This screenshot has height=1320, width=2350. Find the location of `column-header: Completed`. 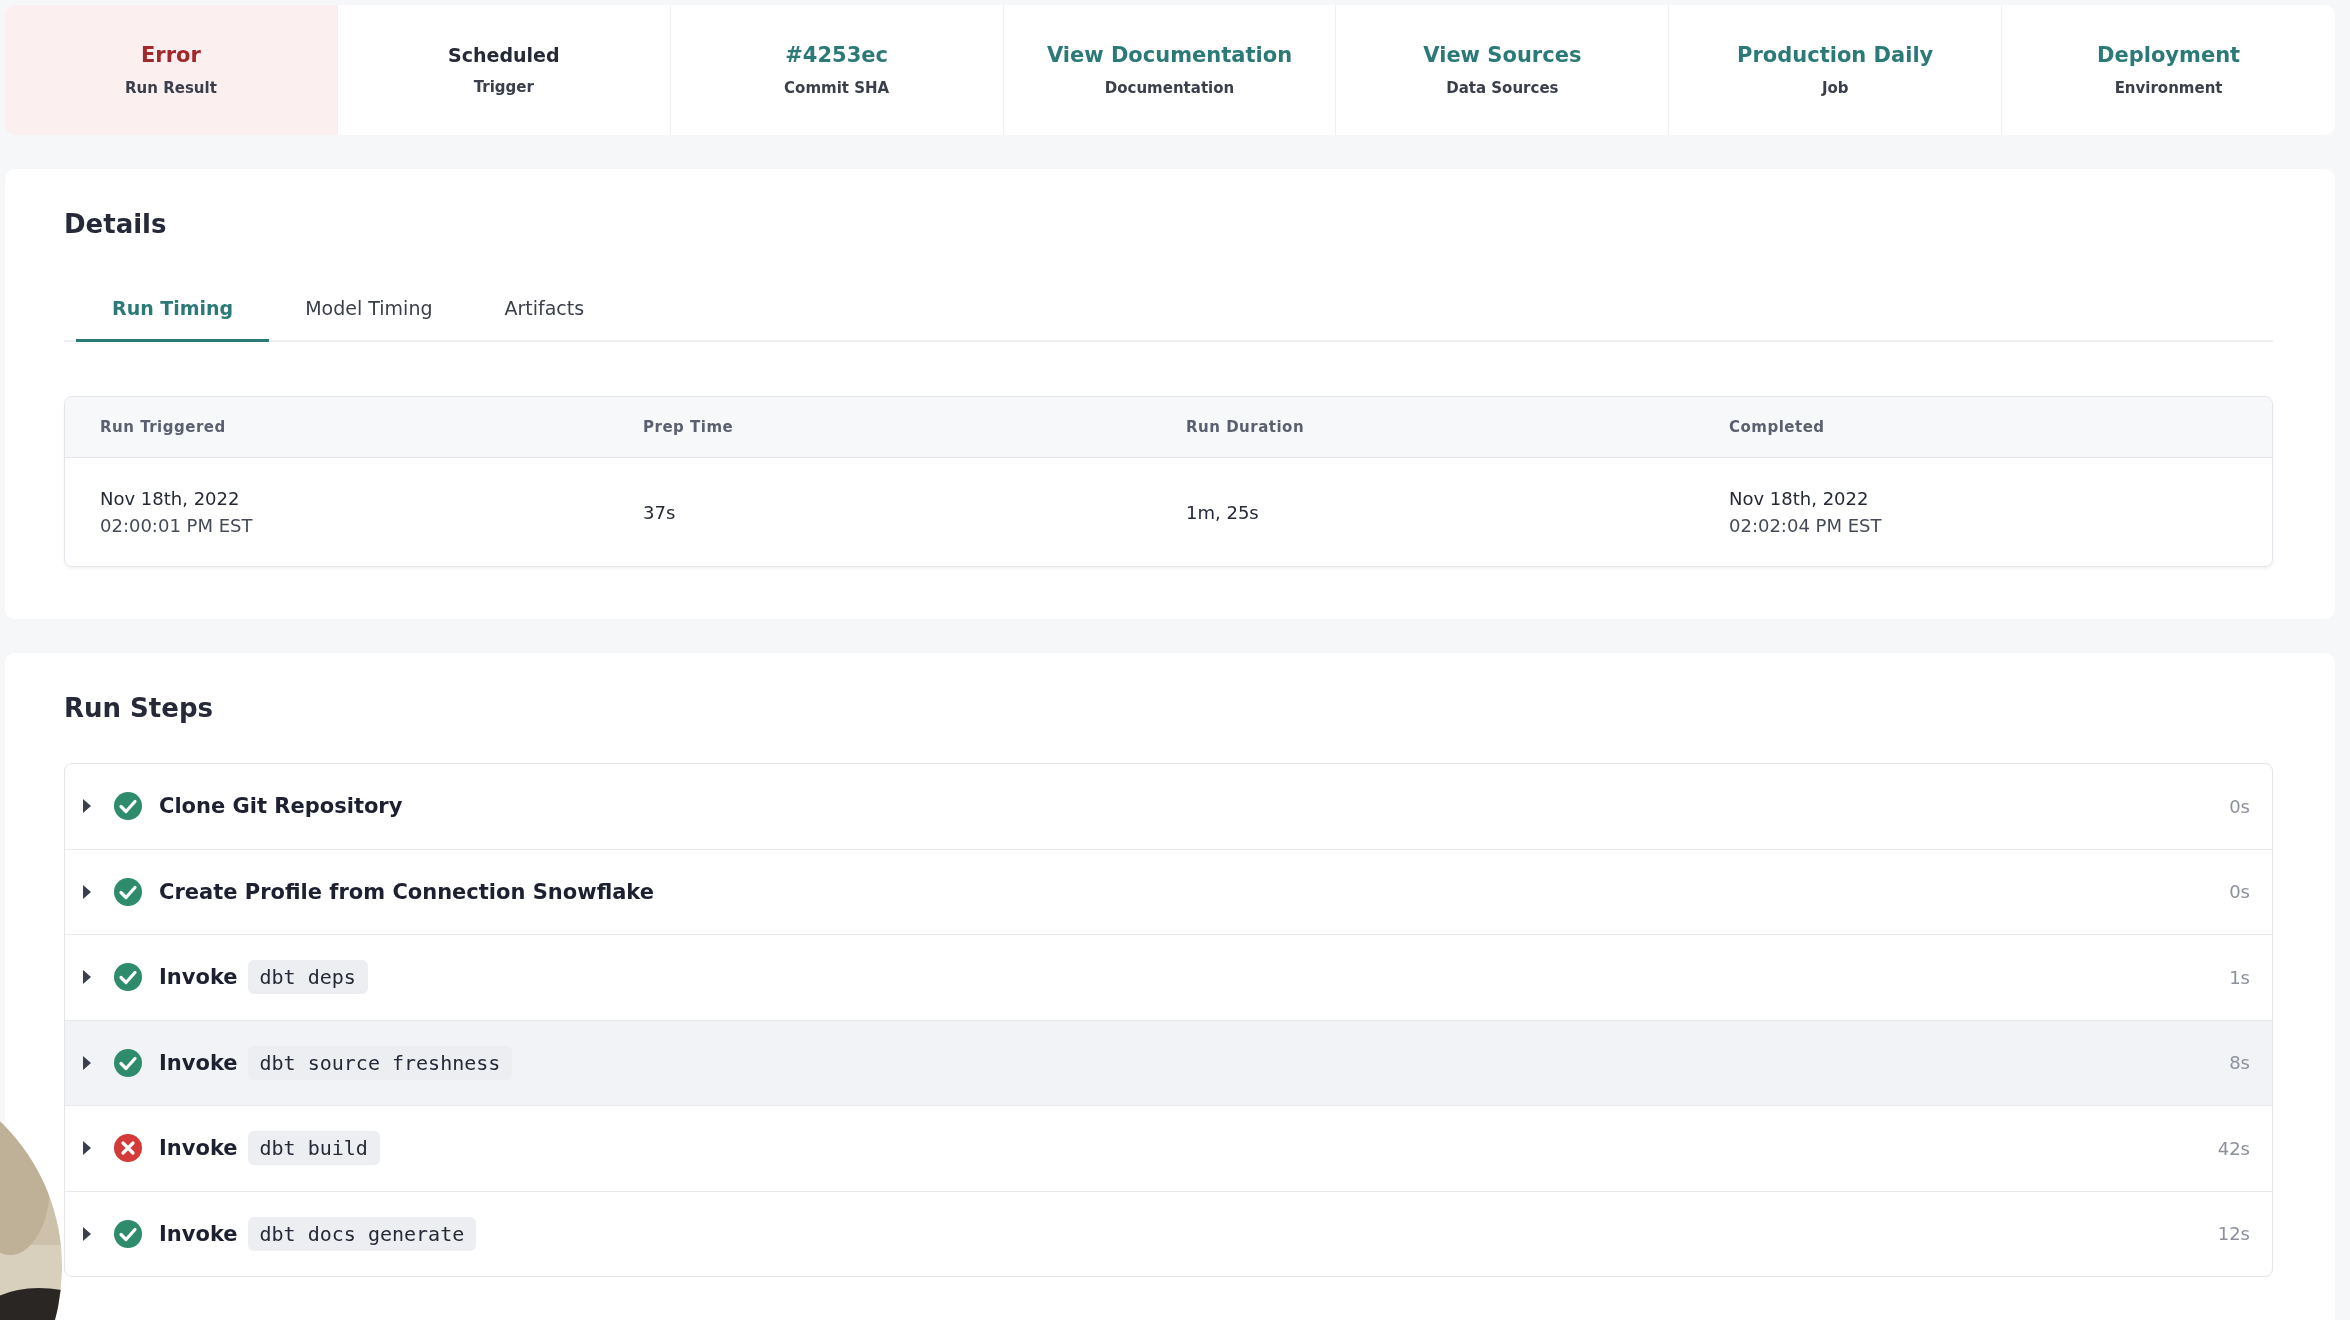

column-header: Completed is located at coordinates (1777, 427).